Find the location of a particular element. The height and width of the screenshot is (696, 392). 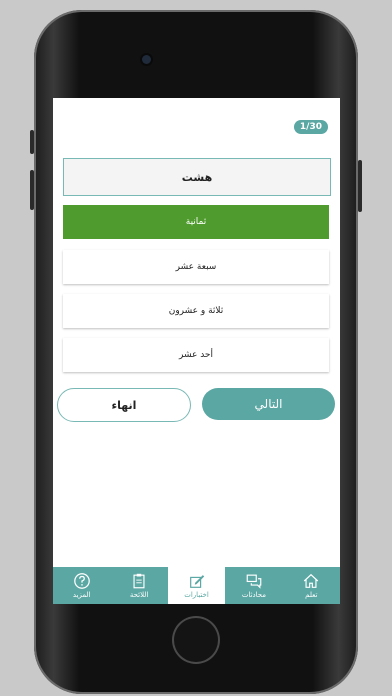

answer-option: سبعة عشر is located at coordinates (196, 267).